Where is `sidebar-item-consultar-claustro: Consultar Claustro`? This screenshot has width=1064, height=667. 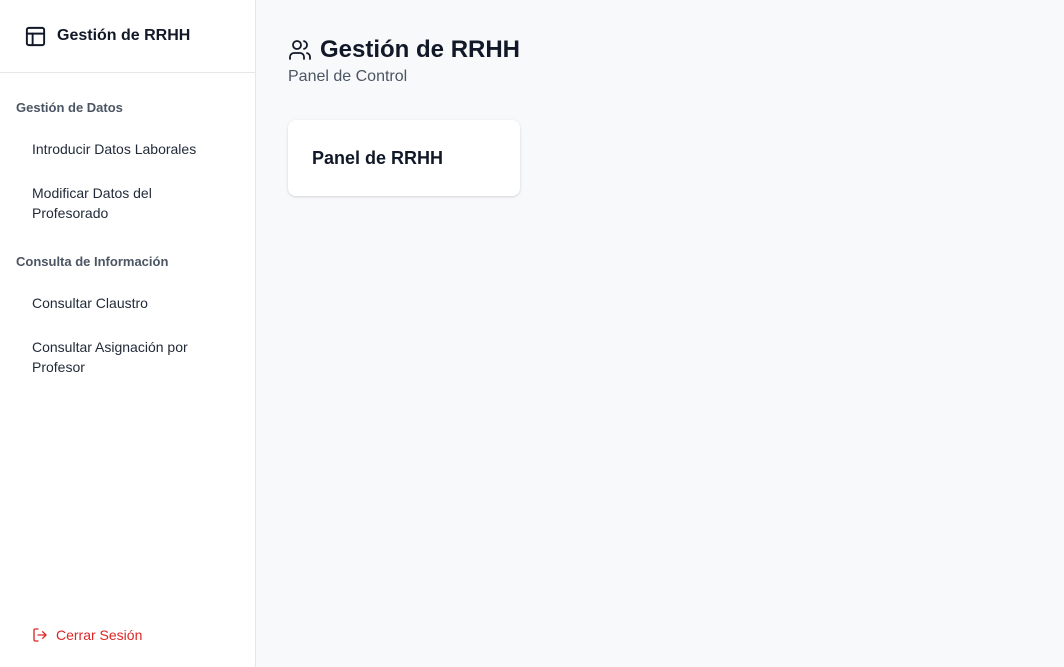 sidebar-item-consultar-claustro: Consultar Claustro is located at coordinates (127, 303).